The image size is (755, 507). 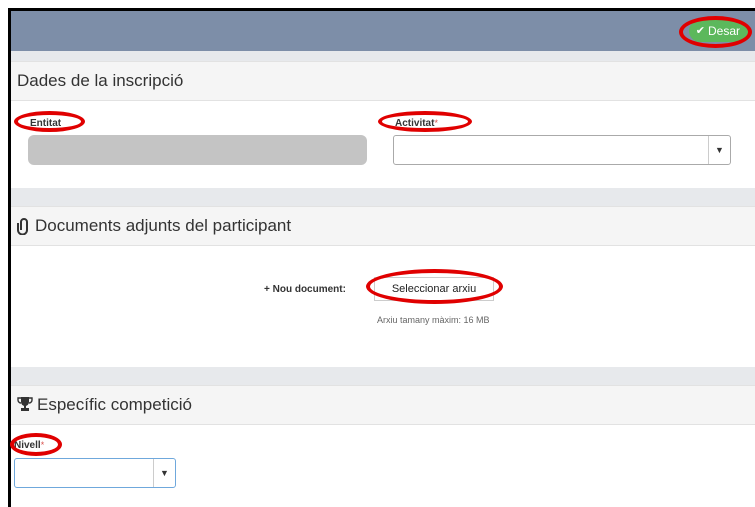 I want to click on save-button-label: Desar, so click(x=723, y=31).